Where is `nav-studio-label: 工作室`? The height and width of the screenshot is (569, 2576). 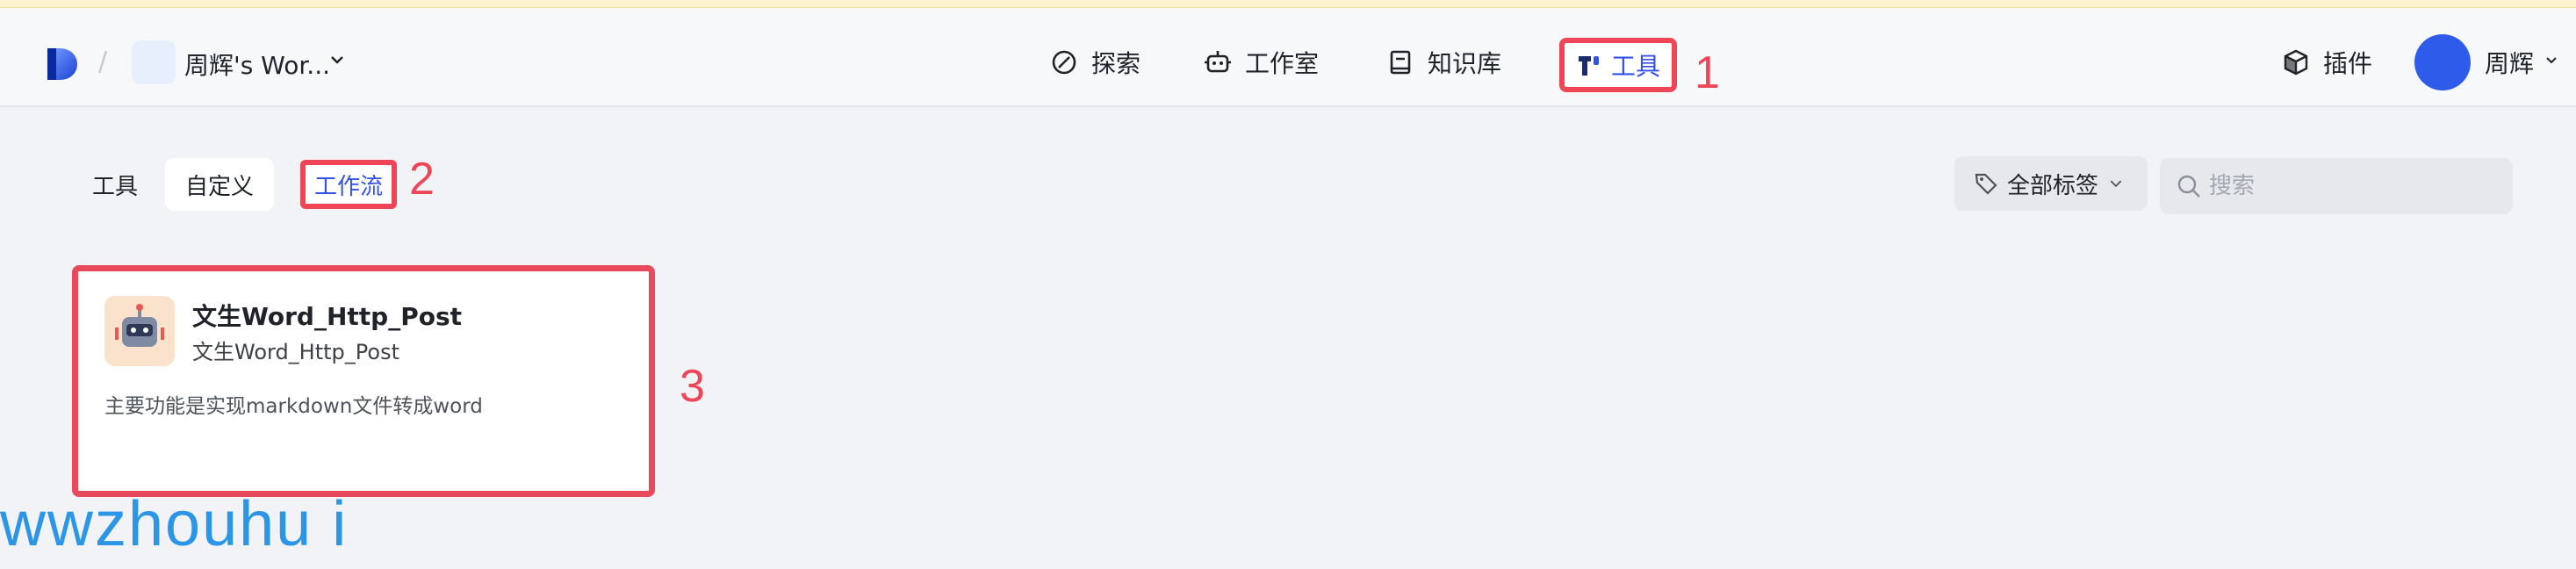 nav-studio-label: 工作室 is located at coordinates (1282, 63).